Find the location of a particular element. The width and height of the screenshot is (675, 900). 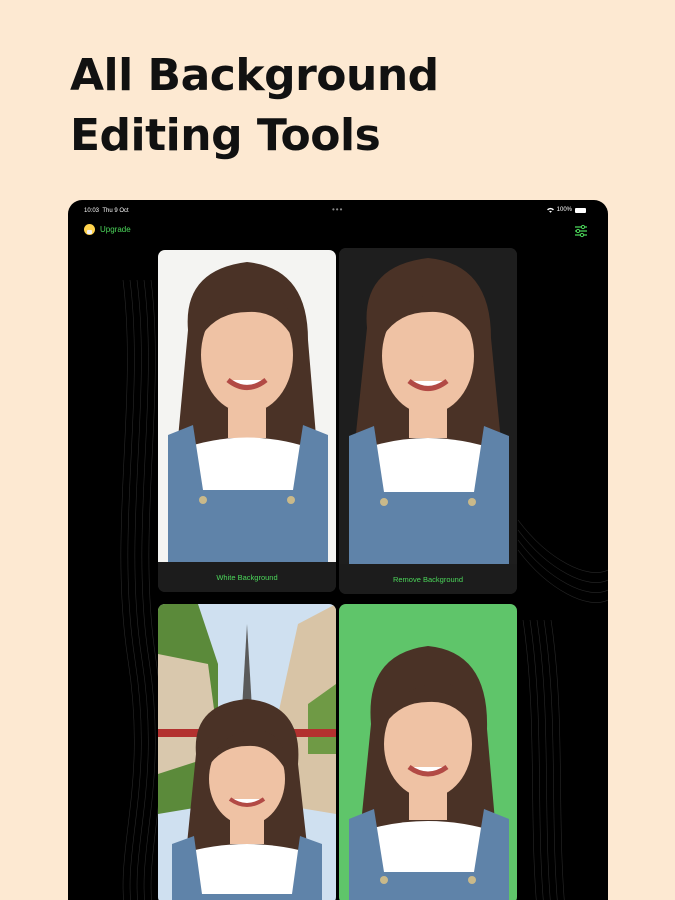

remove-background-card: Remove Background is located at coordinates (428, 421).